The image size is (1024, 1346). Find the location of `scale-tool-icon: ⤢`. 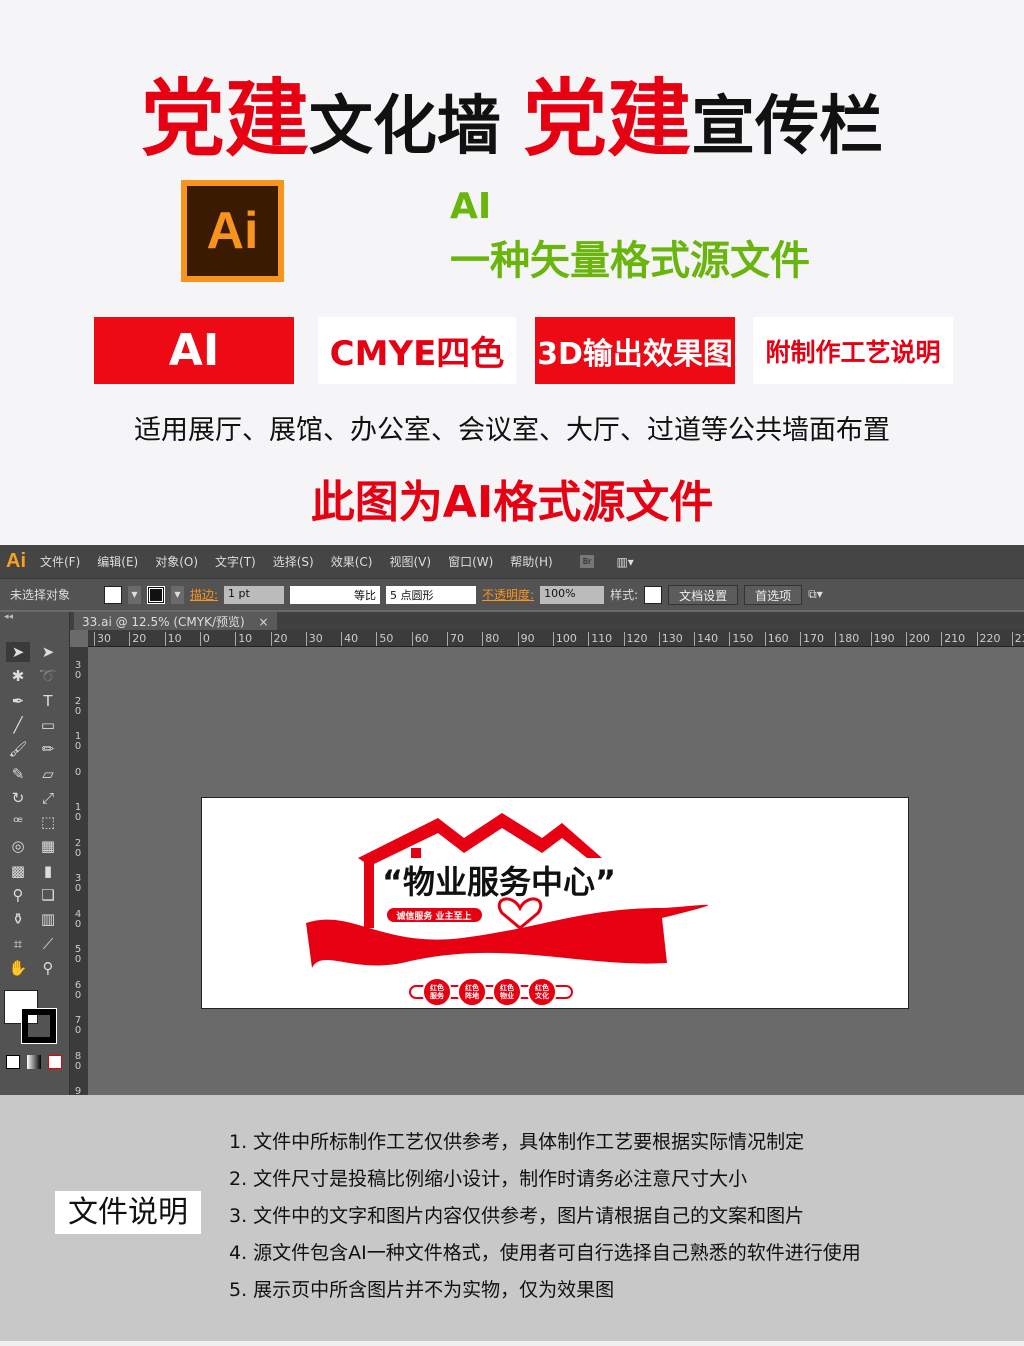

scale-tool-icon: ⤢ is located at coordinates (48, 798).